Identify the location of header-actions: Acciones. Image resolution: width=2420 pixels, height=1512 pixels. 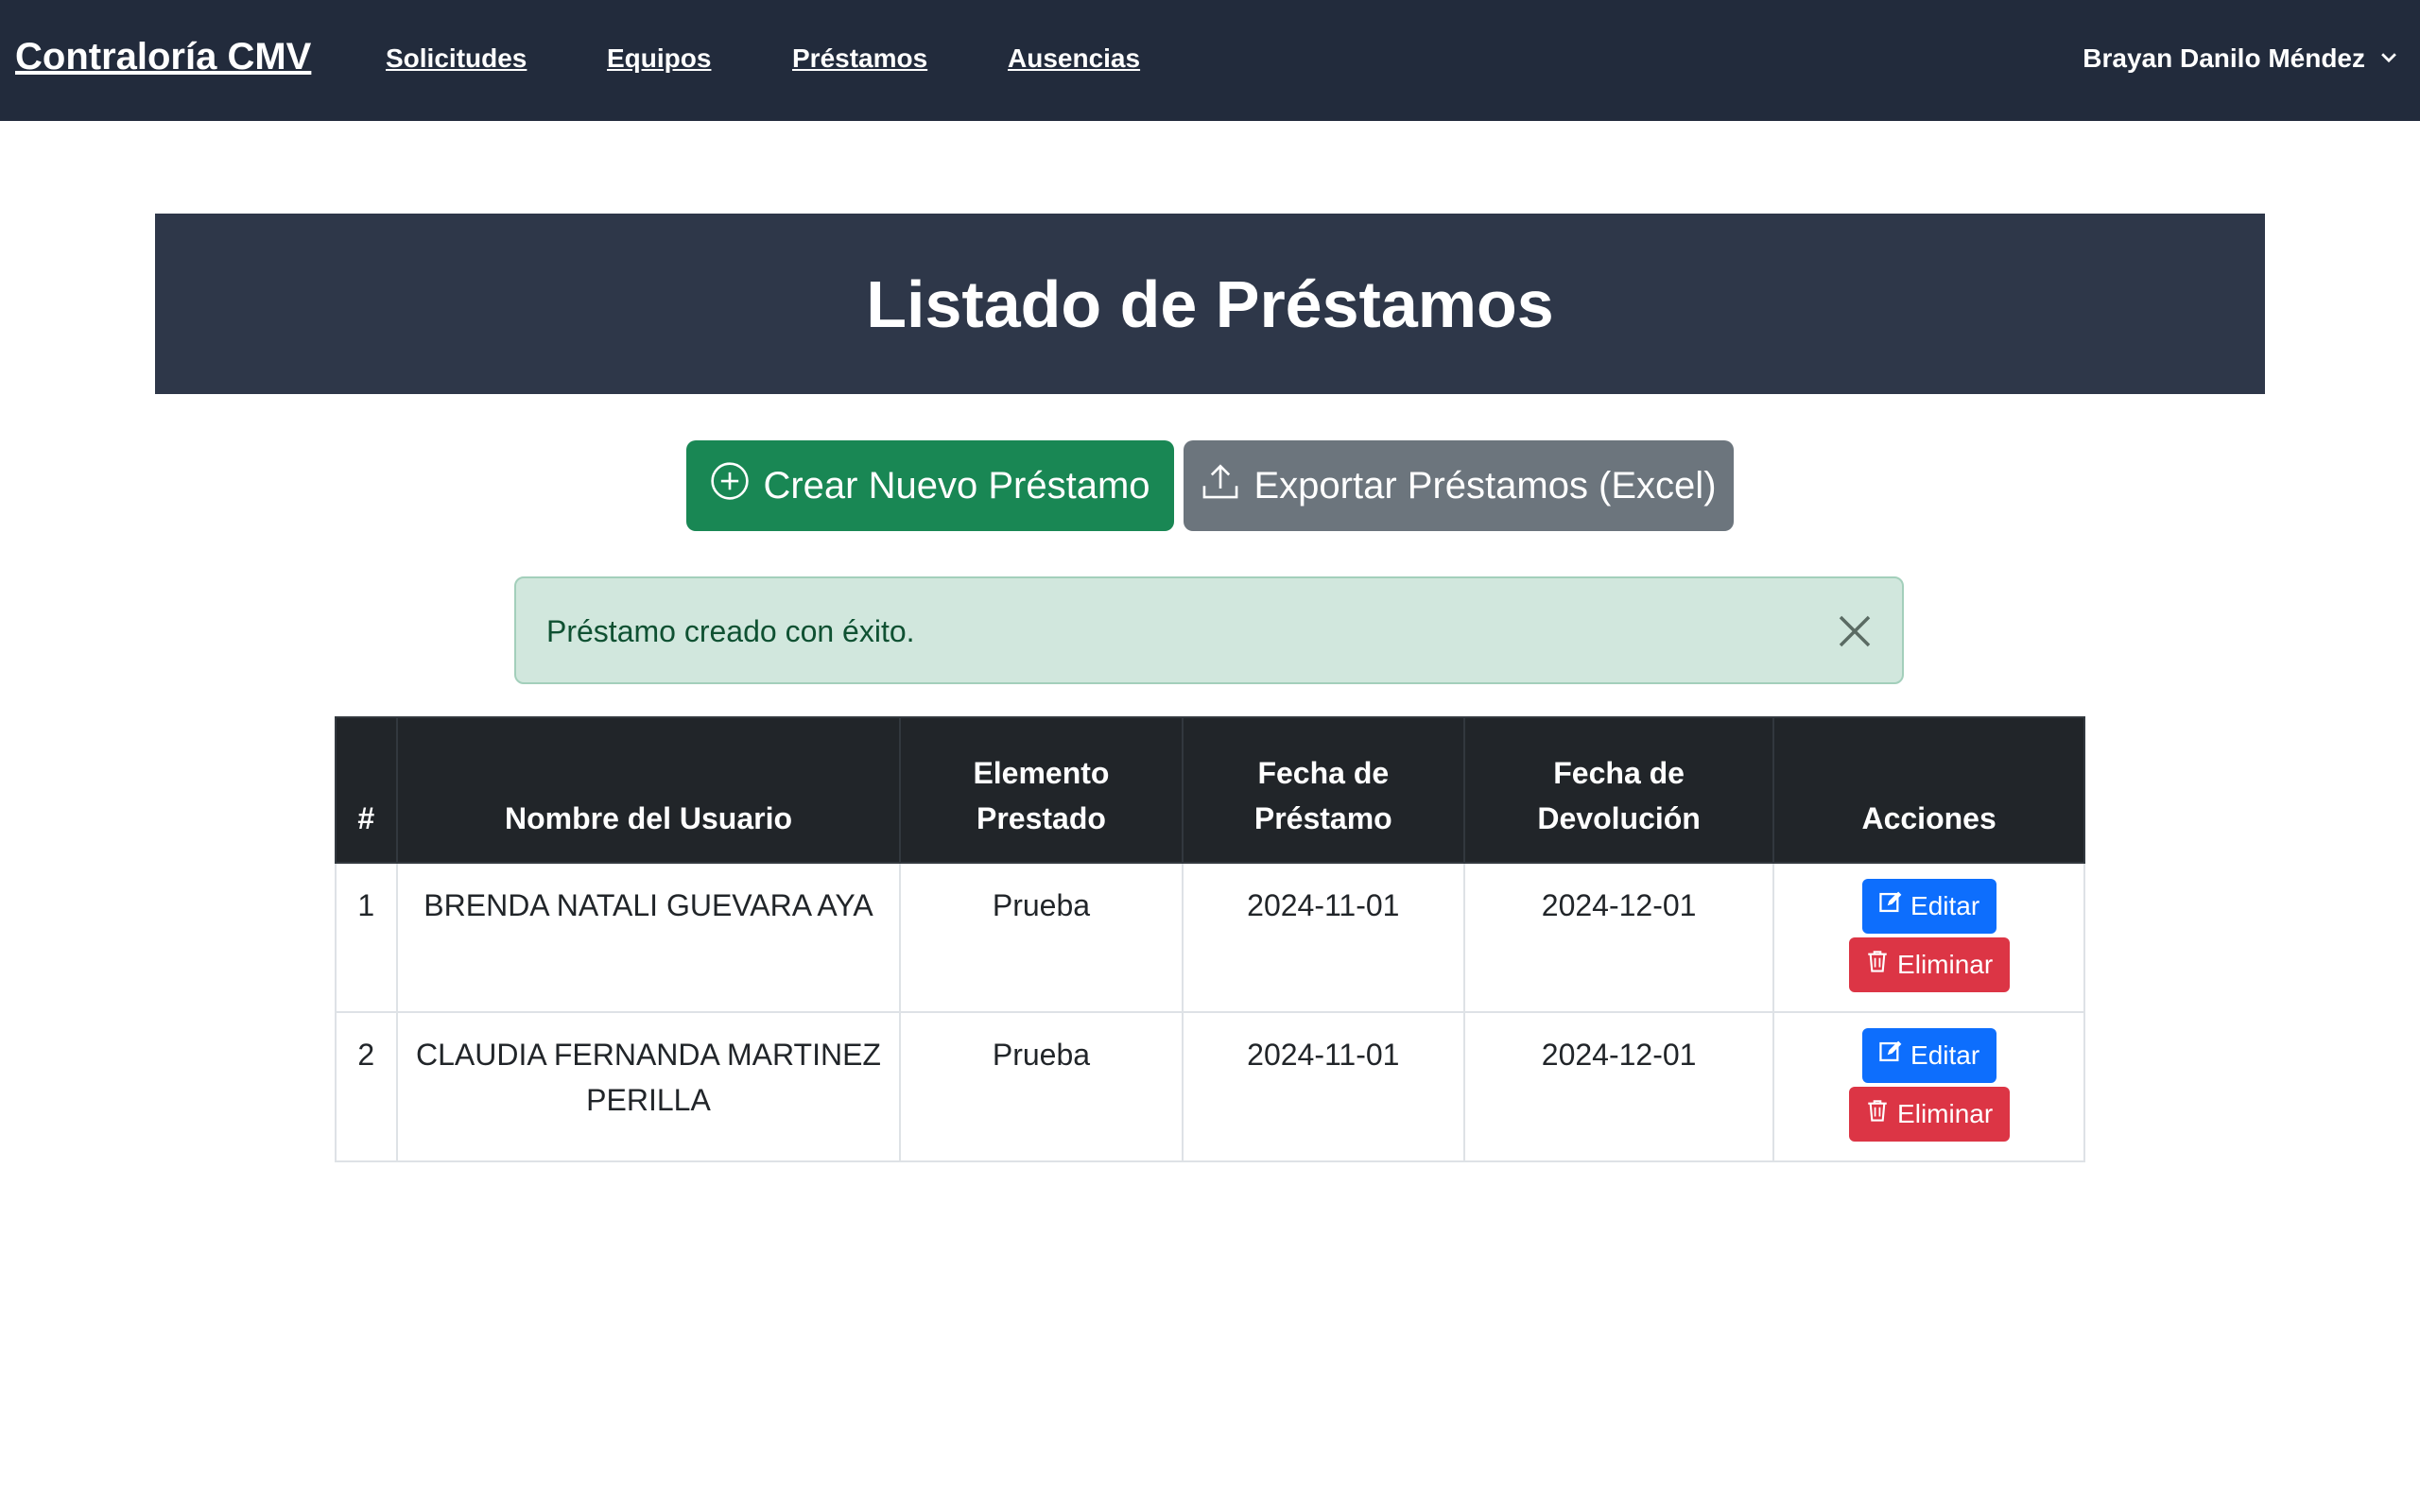
(1929, 790).